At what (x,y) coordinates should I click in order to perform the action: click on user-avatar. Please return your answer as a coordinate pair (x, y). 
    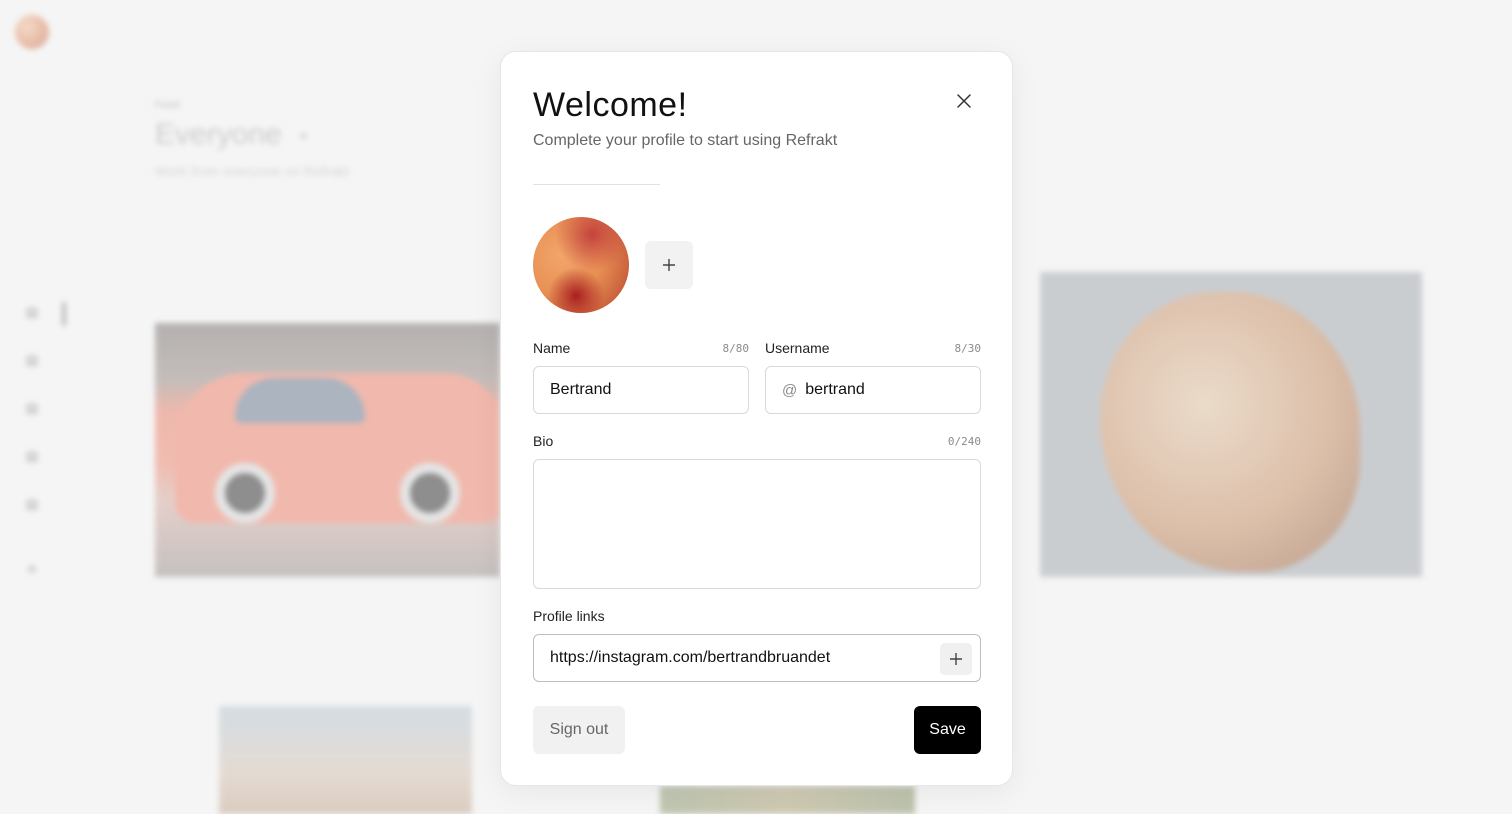
    Looking at the image, I should click on (32, 32).